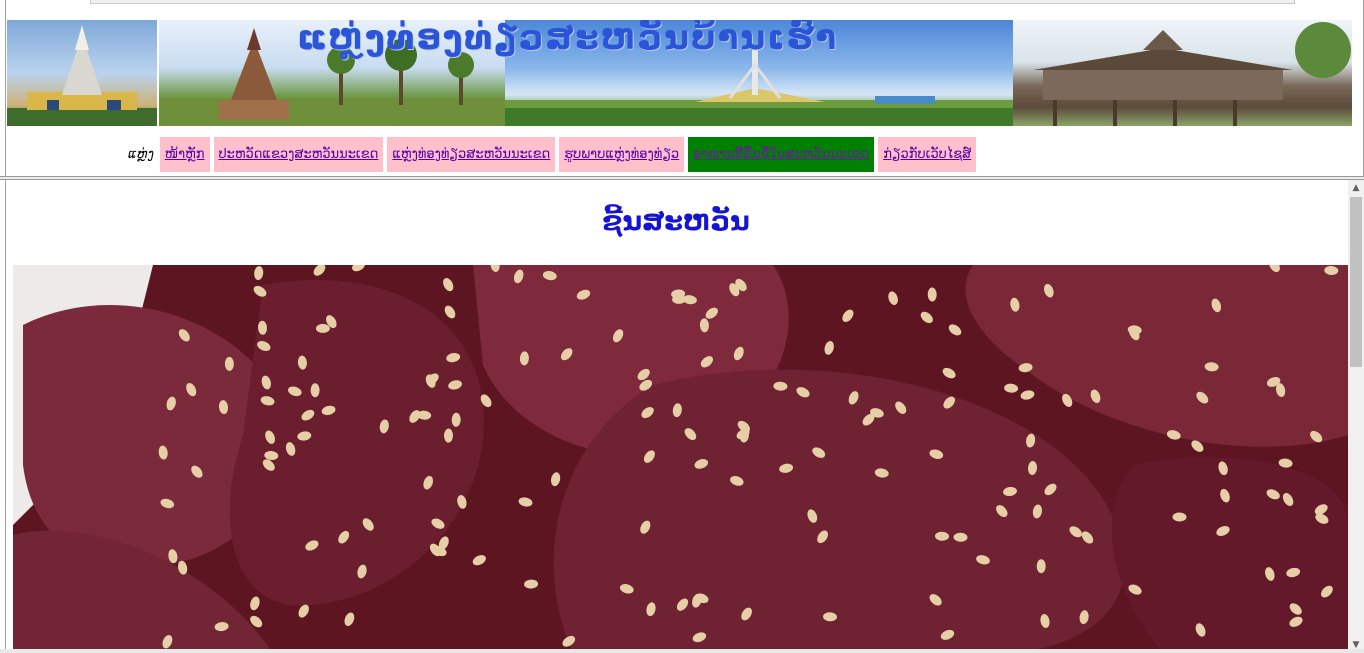 This screenshot has width=1364, height=653. What do you see at coordinates (1356, 282) in the screenshot?
I see `scroll-thumb` at bounding box center [1356, 282].